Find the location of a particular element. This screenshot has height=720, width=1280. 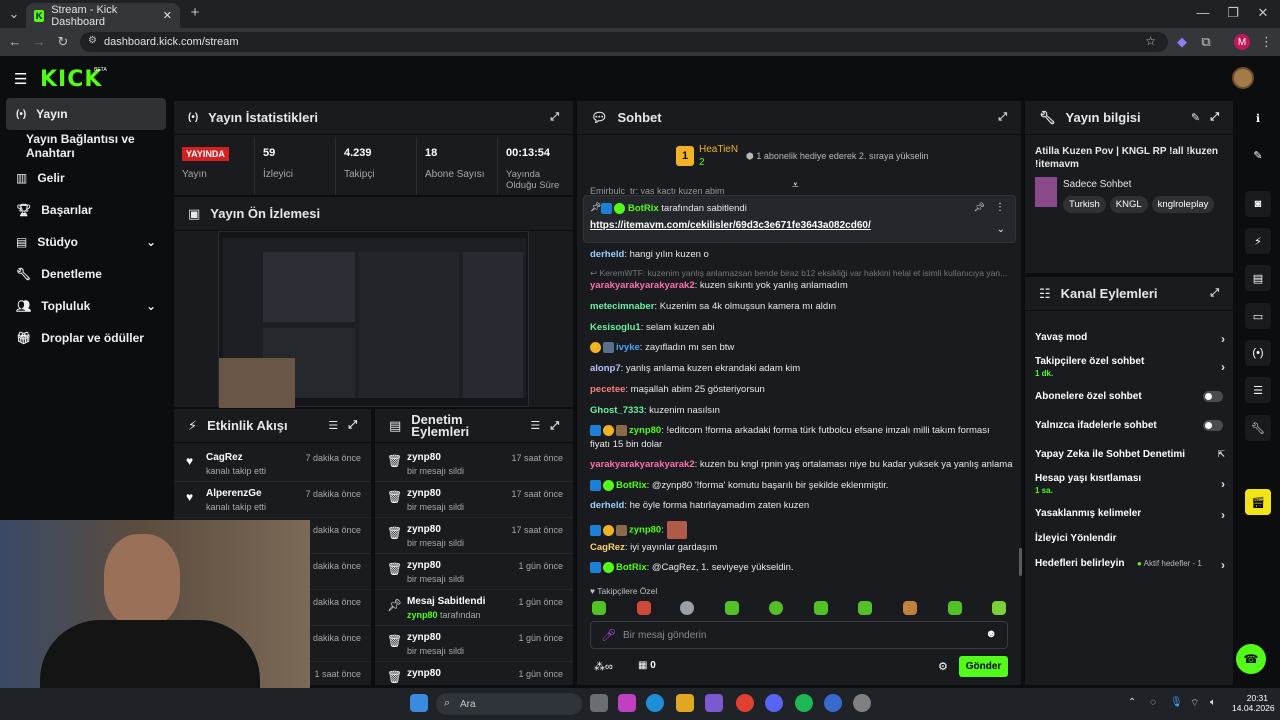

chat-settings-icon: ⚙ is located at coordinates (943, 666).